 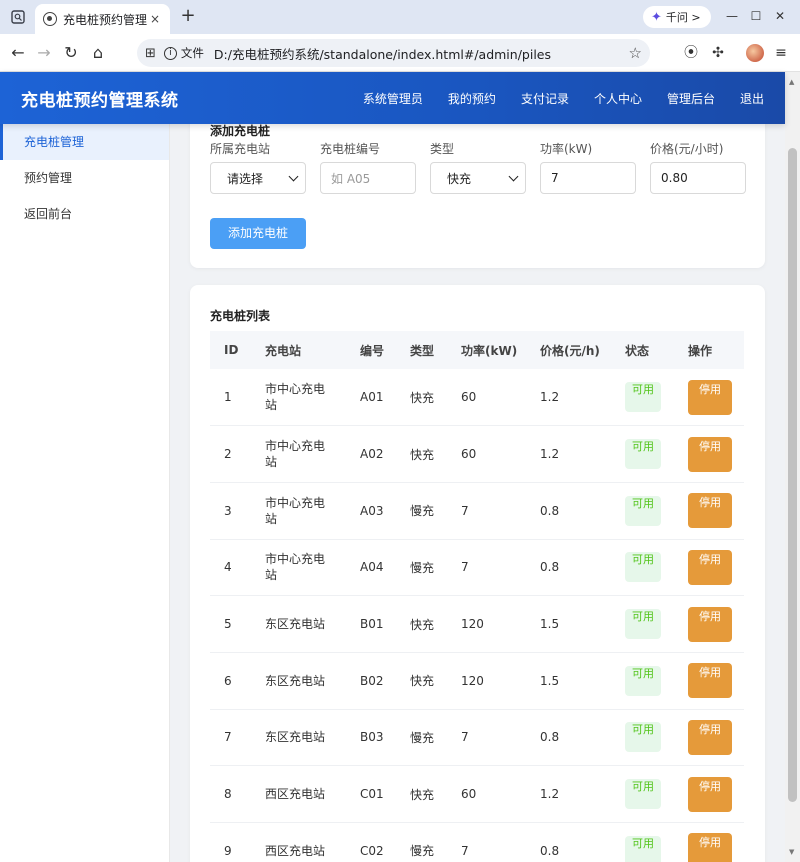 What do you see at coordinates (755, 53) in the screenshot?
I see `profile-avatar` at bounding box center [755, 53].